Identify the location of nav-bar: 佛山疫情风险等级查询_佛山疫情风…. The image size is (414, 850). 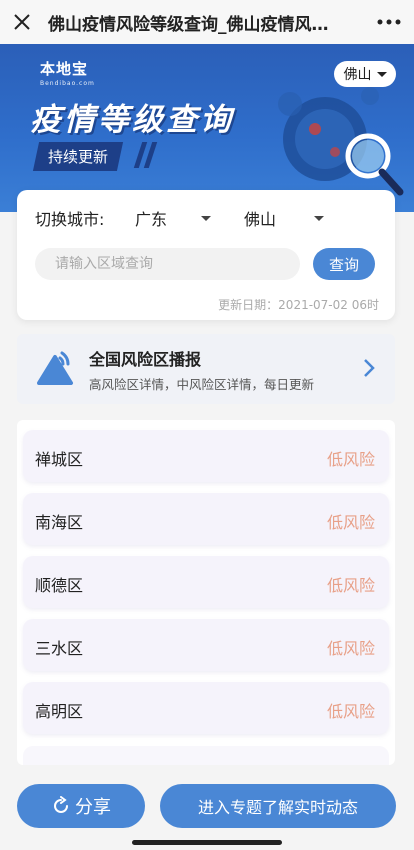
(207, 22).